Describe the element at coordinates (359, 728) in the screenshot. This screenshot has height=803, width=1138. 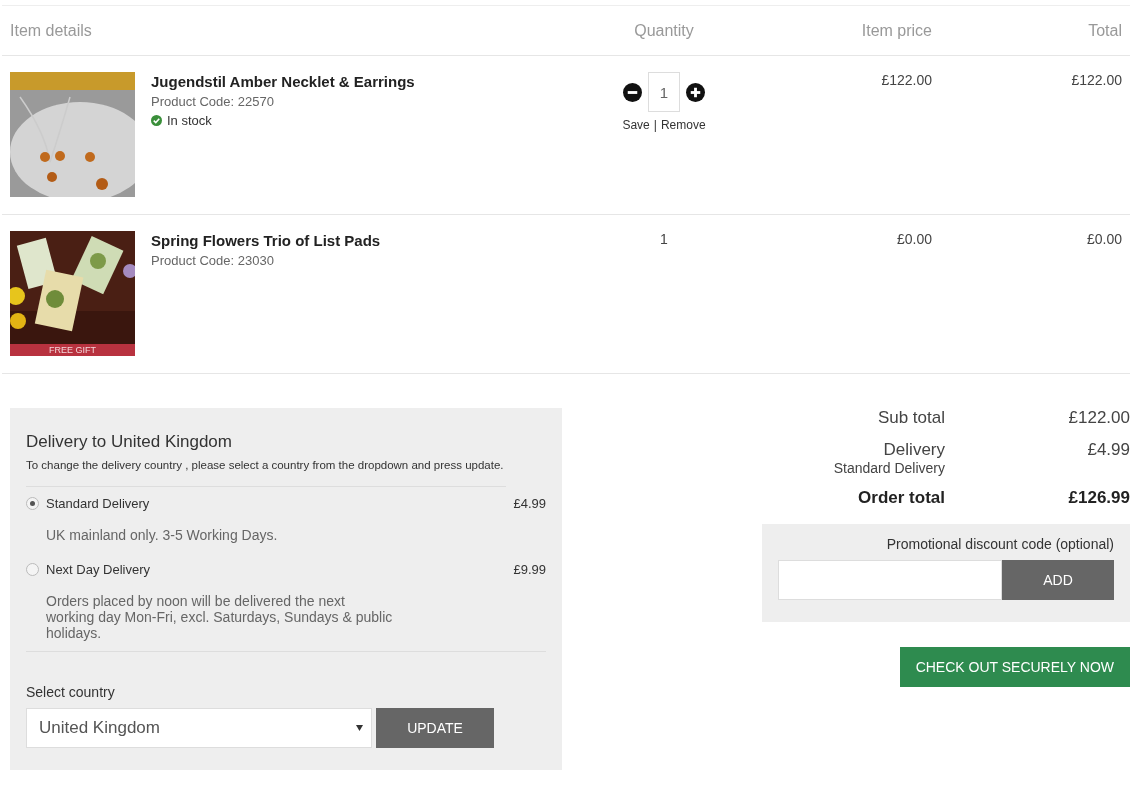
I see `caret-icon` at that location.